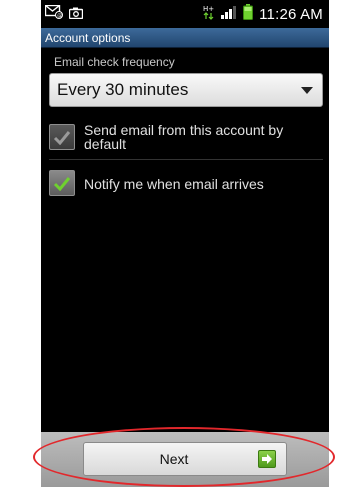  I want to click on signal-strength-icon, so click(229, 14).